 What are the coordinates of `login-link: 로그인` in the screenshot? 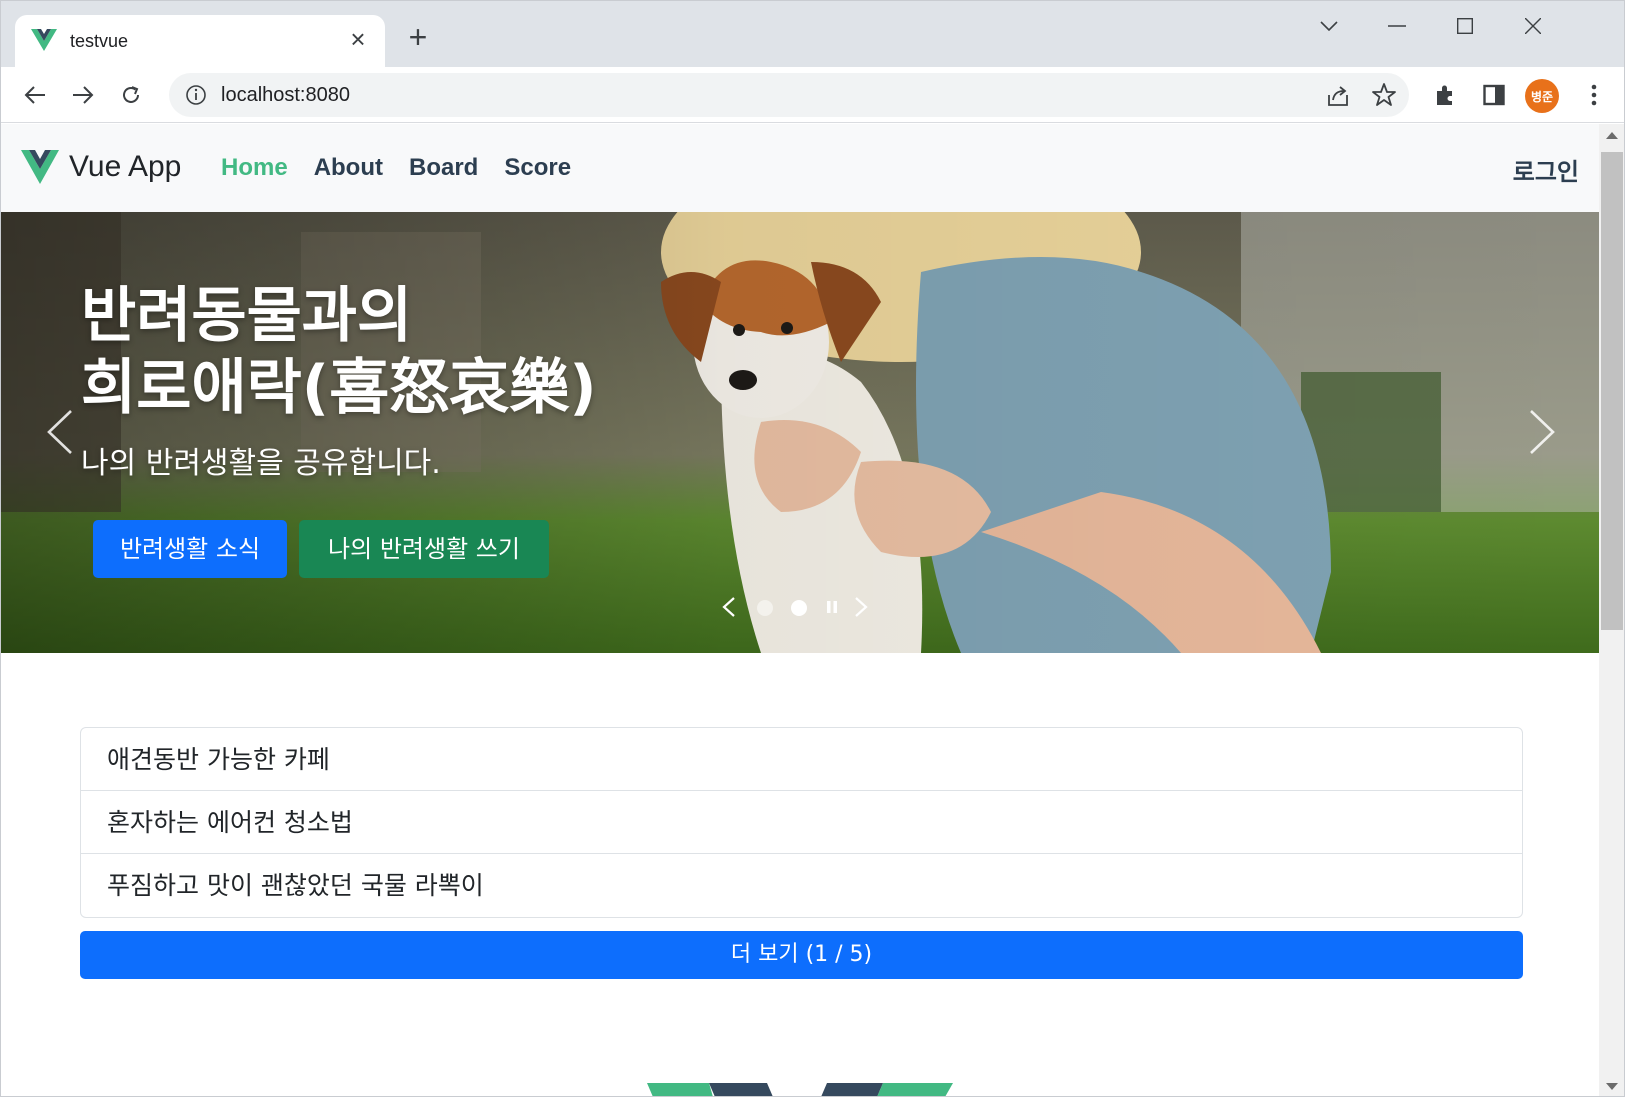 It's located at (1546, 169).